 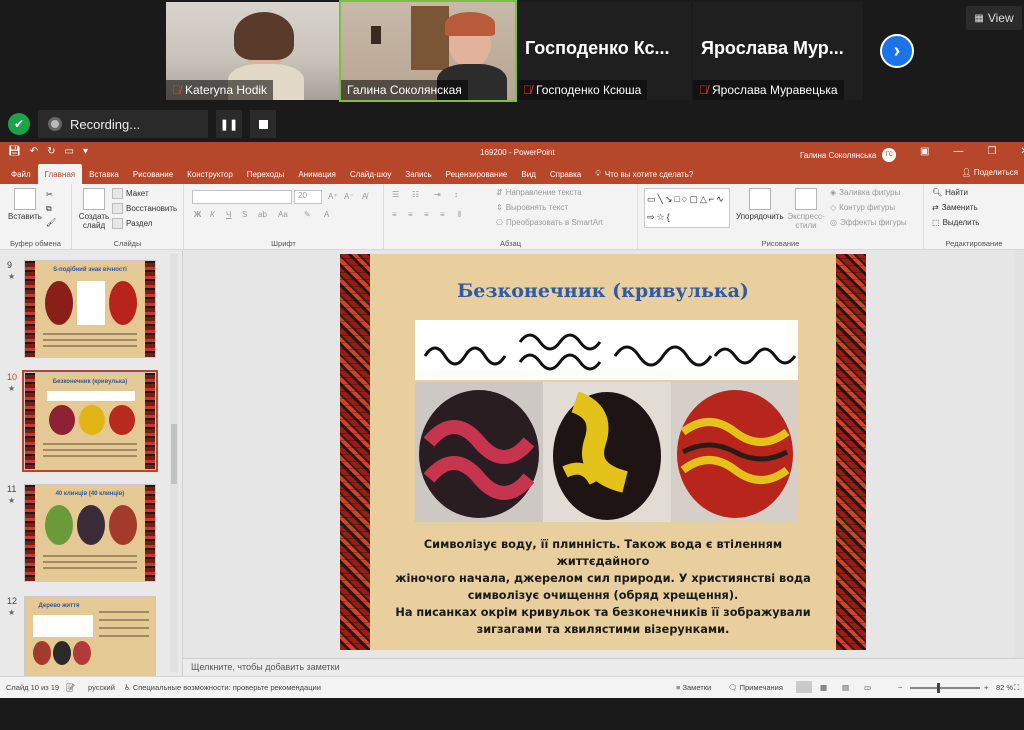 I want to click on underline-button: Ч, so click(x=228, y=214).